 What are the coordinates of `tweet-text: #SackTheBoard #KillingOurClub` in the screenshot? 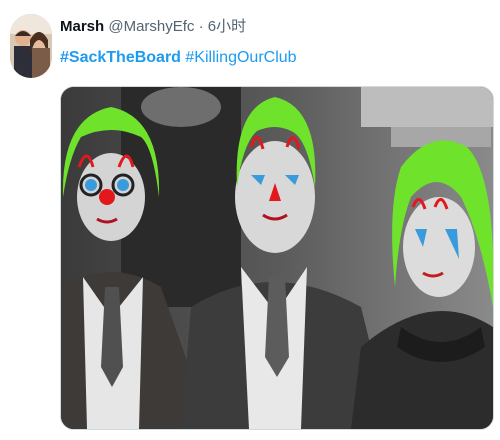 It's located at (178, 58).